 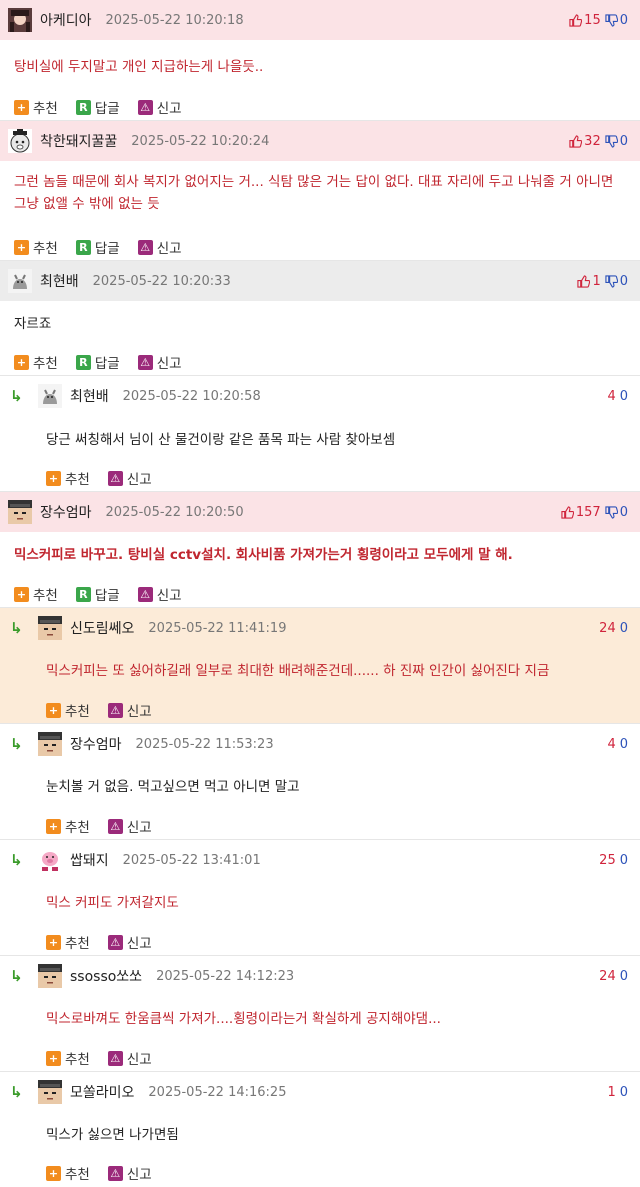 I want to click on comment-header: 장수엄마 2025-05-22 10:20:50 157 0, so click(x=320, y=512).